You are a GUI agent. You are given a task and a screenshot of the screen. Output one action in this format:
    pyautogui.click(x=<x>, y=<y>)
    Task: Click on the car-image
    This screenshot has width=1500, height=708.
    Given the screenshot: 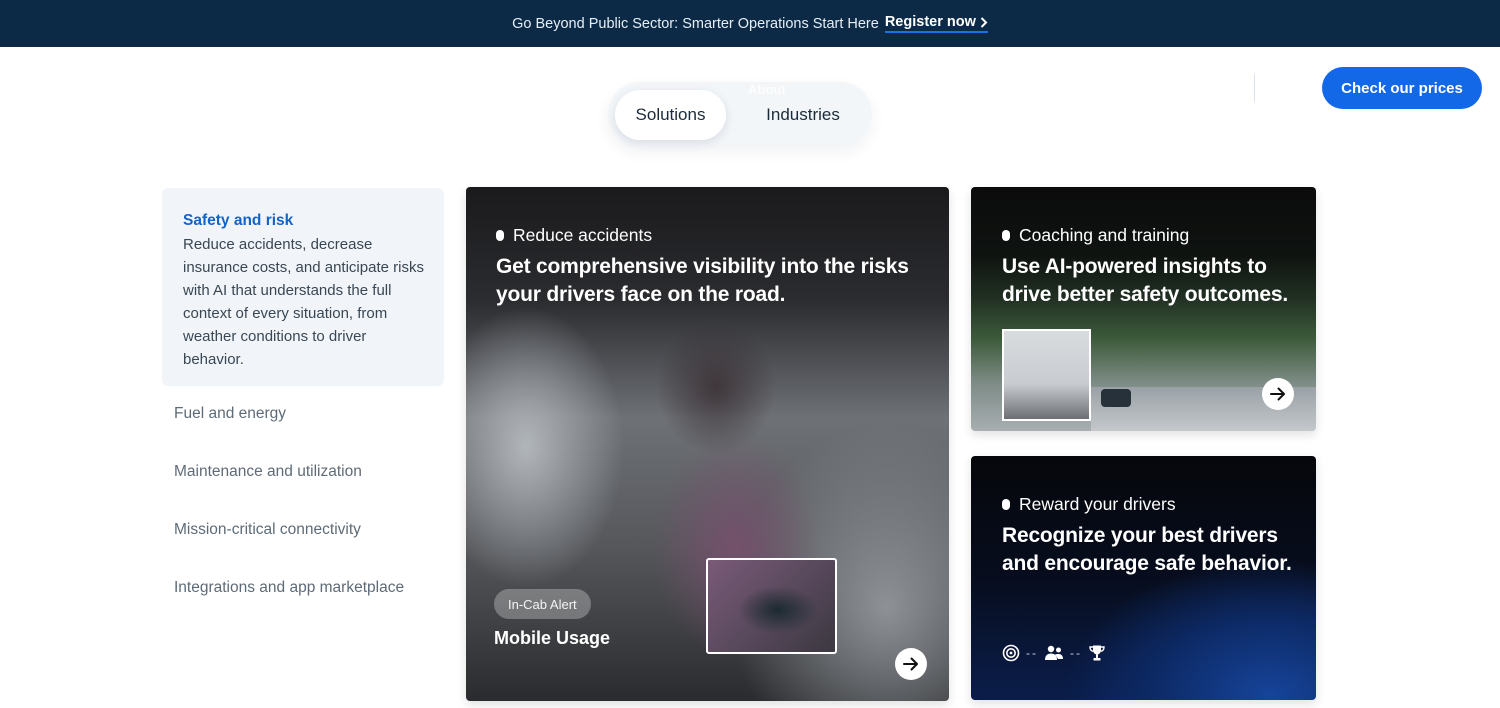 What is the action you would take?
    pyautogui.click(x=1116, y=398)
    